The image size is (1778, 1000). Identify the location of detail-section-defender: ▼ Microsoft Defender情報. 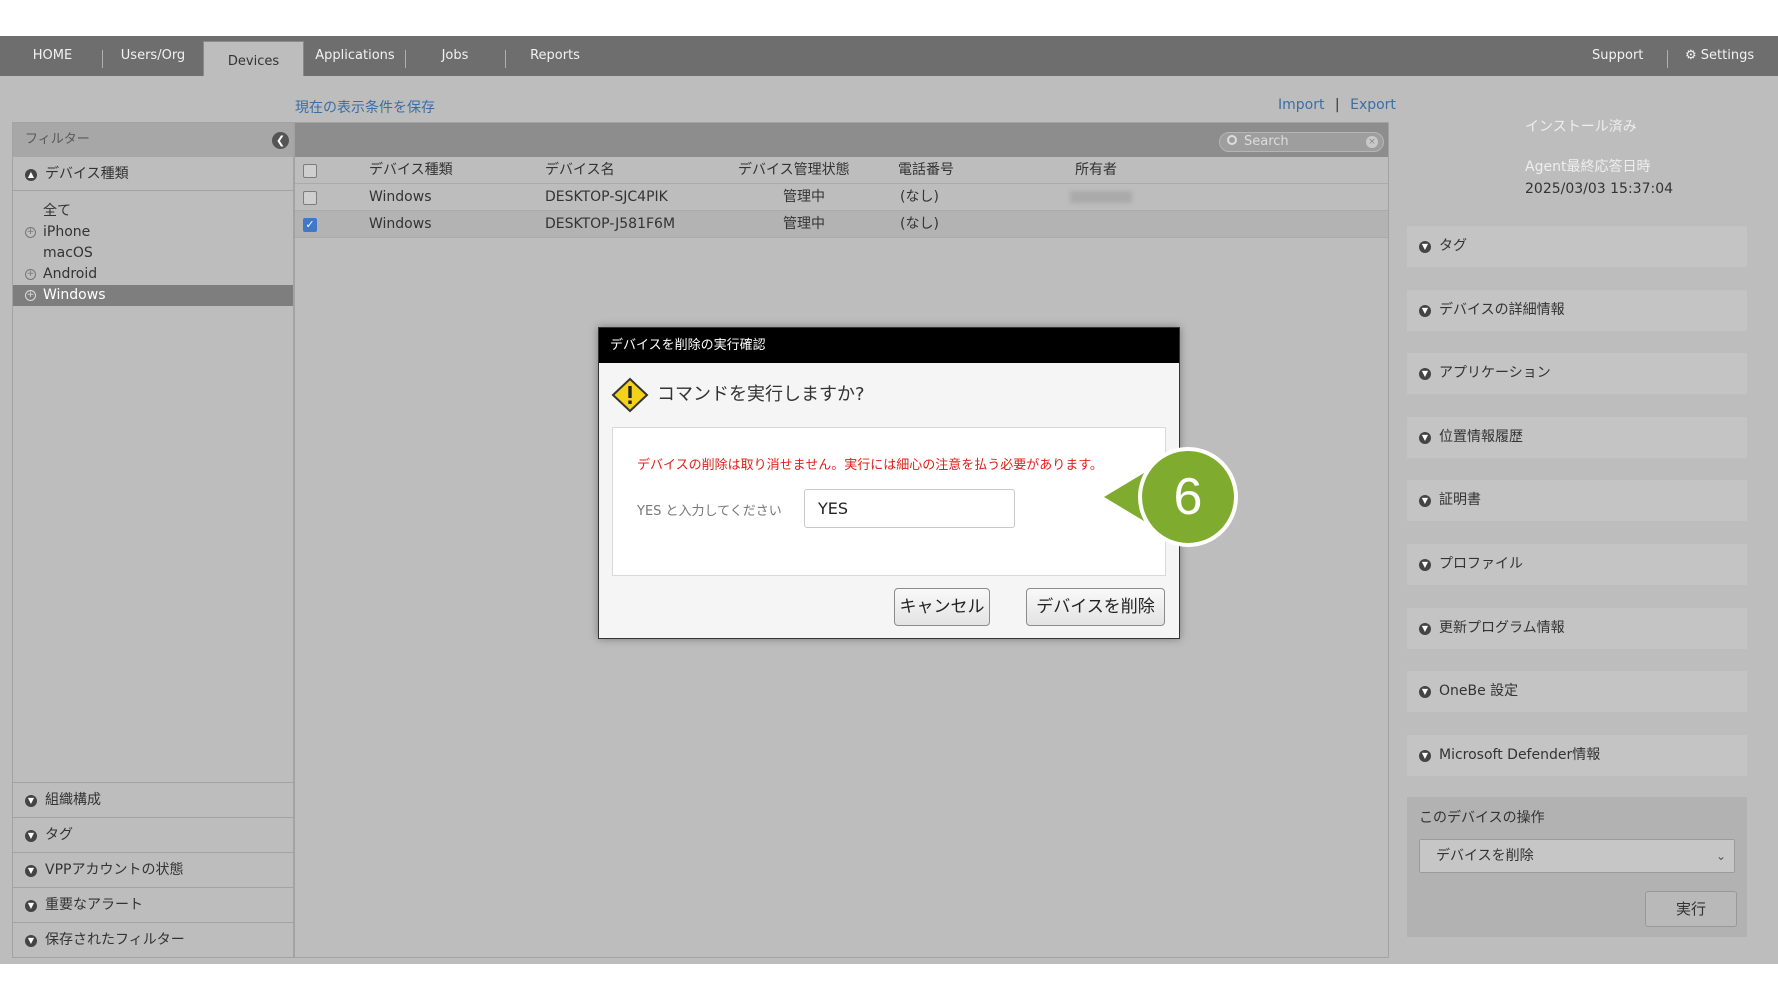
(1577, 755).